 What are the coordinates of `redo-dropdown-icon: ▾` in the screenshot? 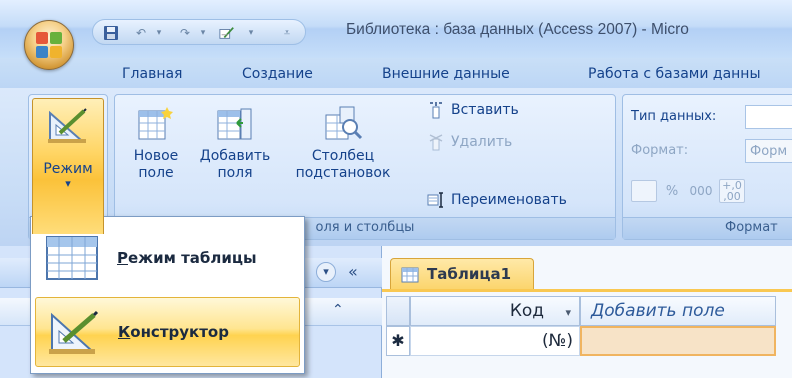 It's located at (203, 33).